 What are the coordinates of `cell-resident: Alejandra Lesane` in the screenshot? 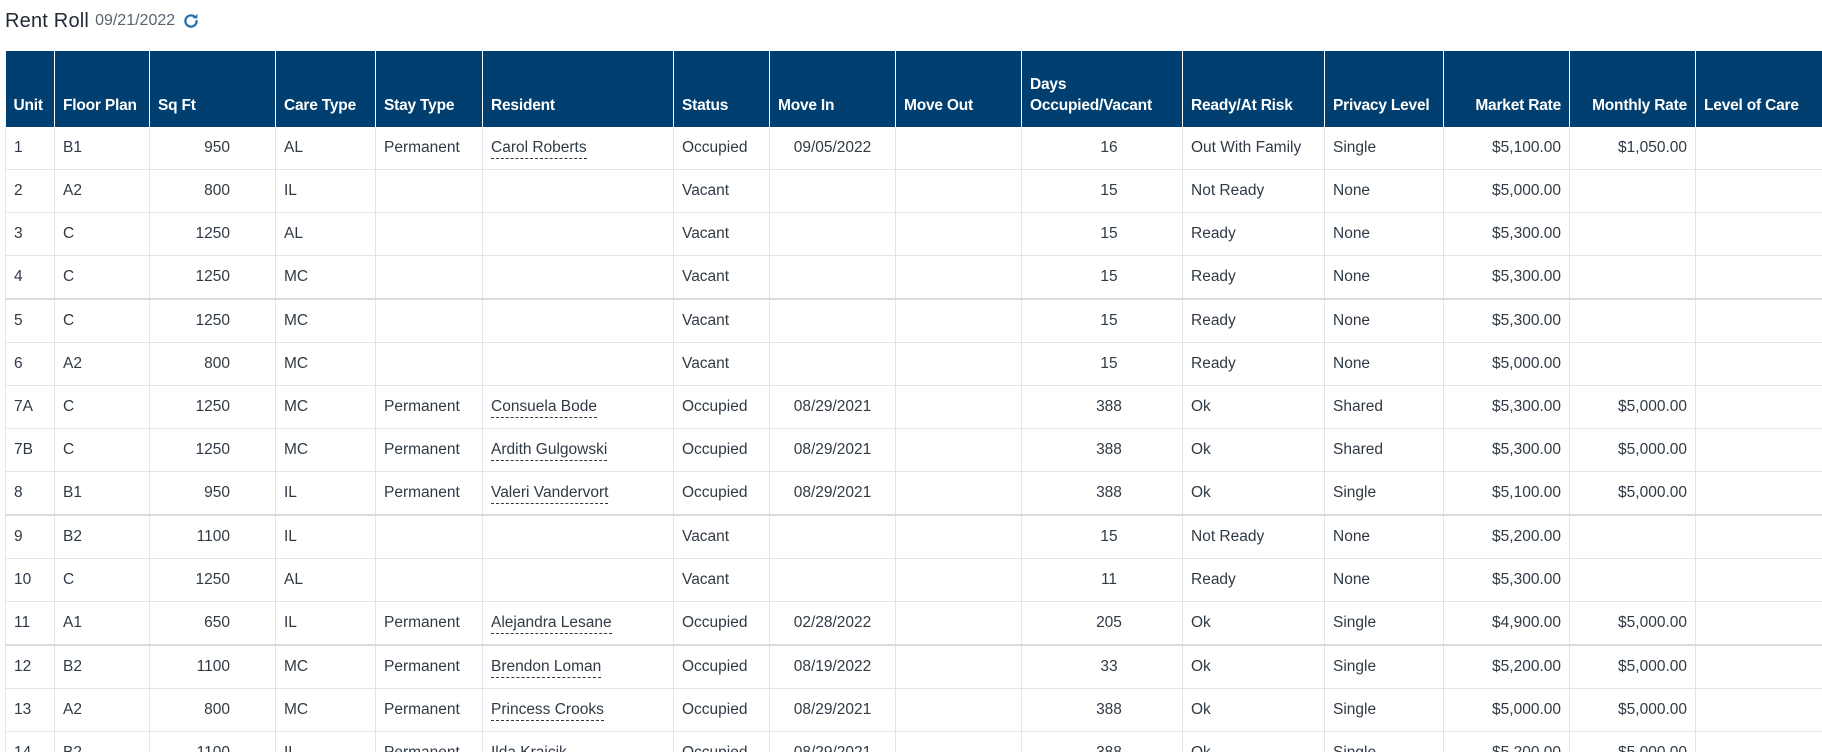 It's located at (578, 623).